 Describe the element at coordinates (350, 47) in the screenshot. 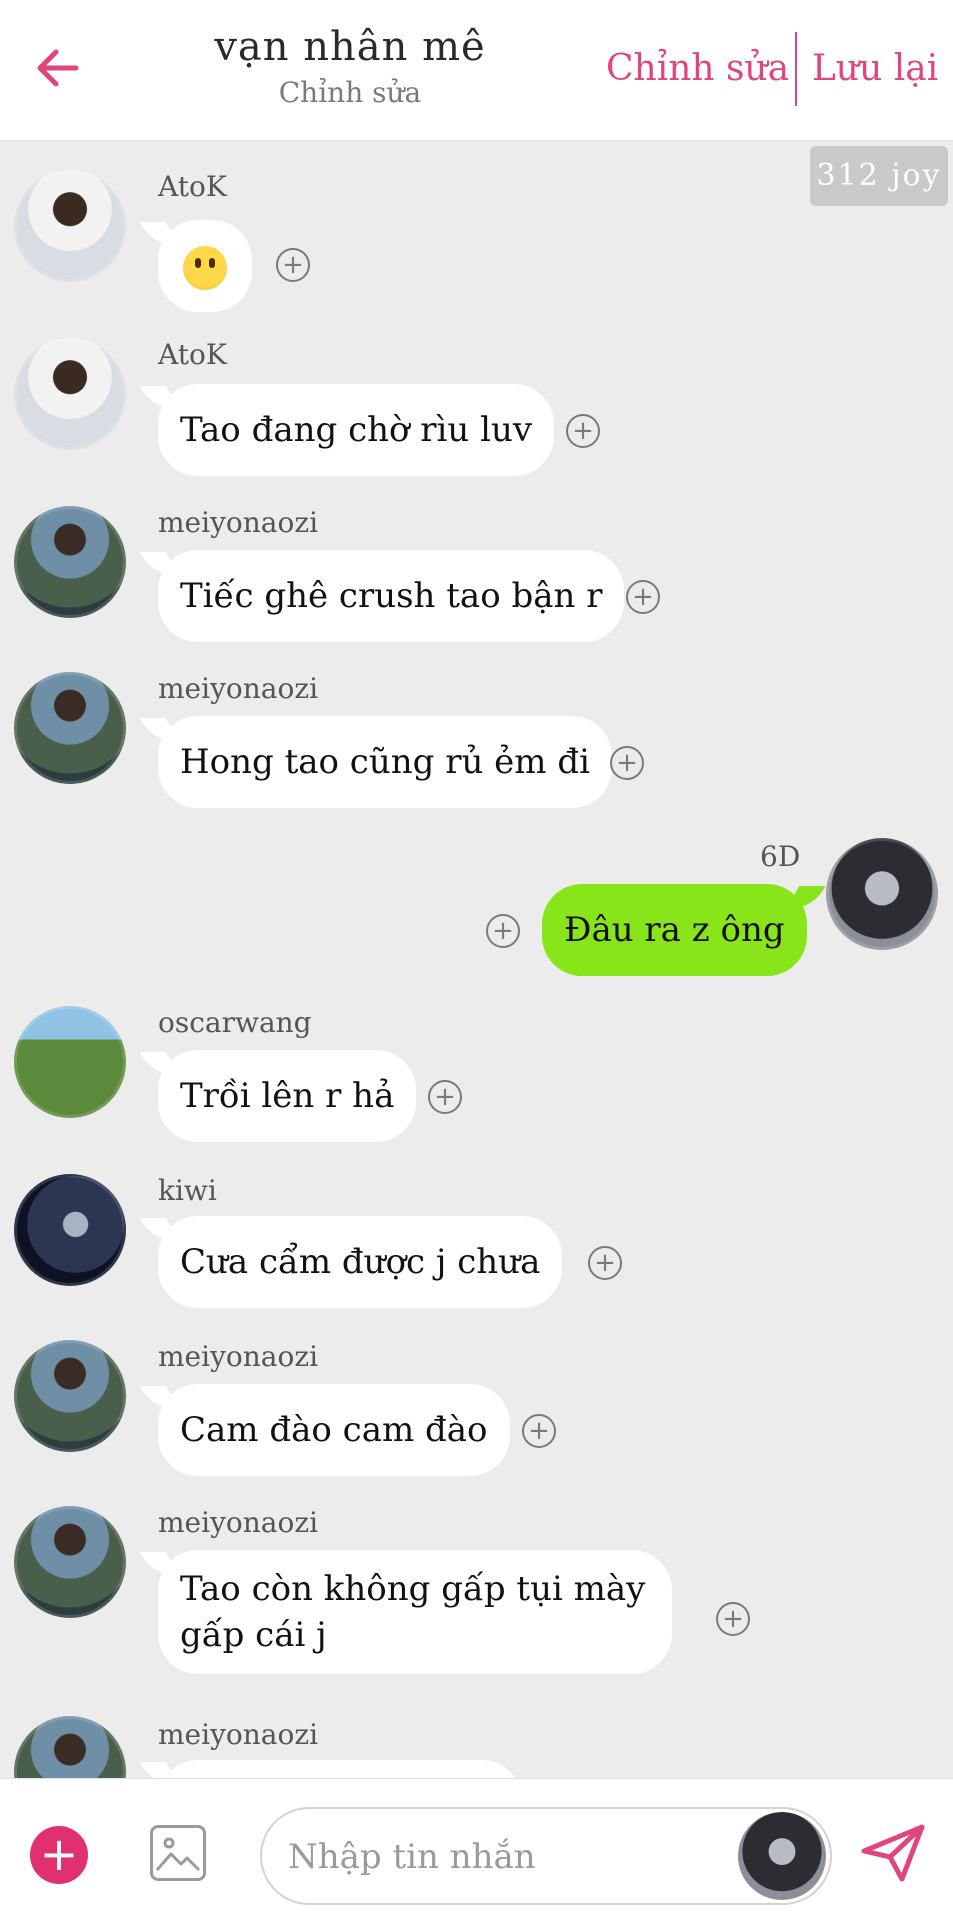

I see `chat-title: vạn nhân mê` at that location.